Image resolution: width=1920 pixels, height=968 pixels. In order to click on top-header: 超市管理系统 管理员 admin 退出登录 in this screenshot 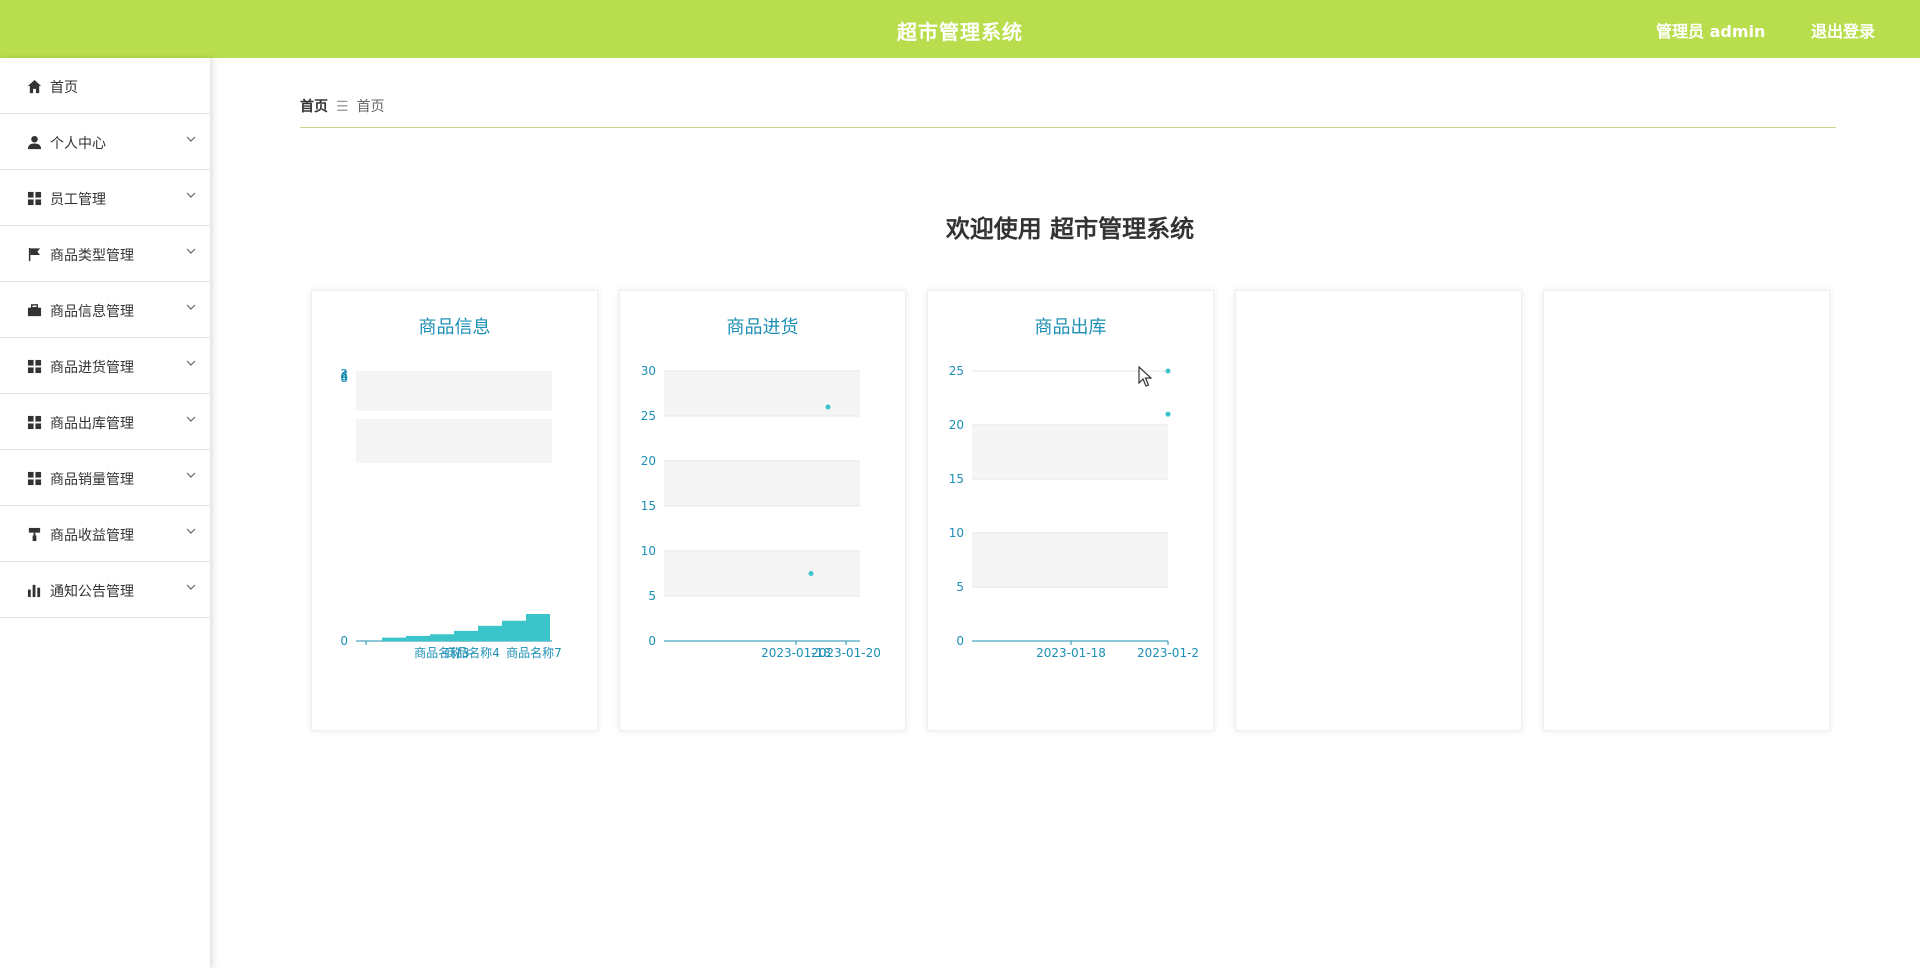, I will do `click(960, 29)`.